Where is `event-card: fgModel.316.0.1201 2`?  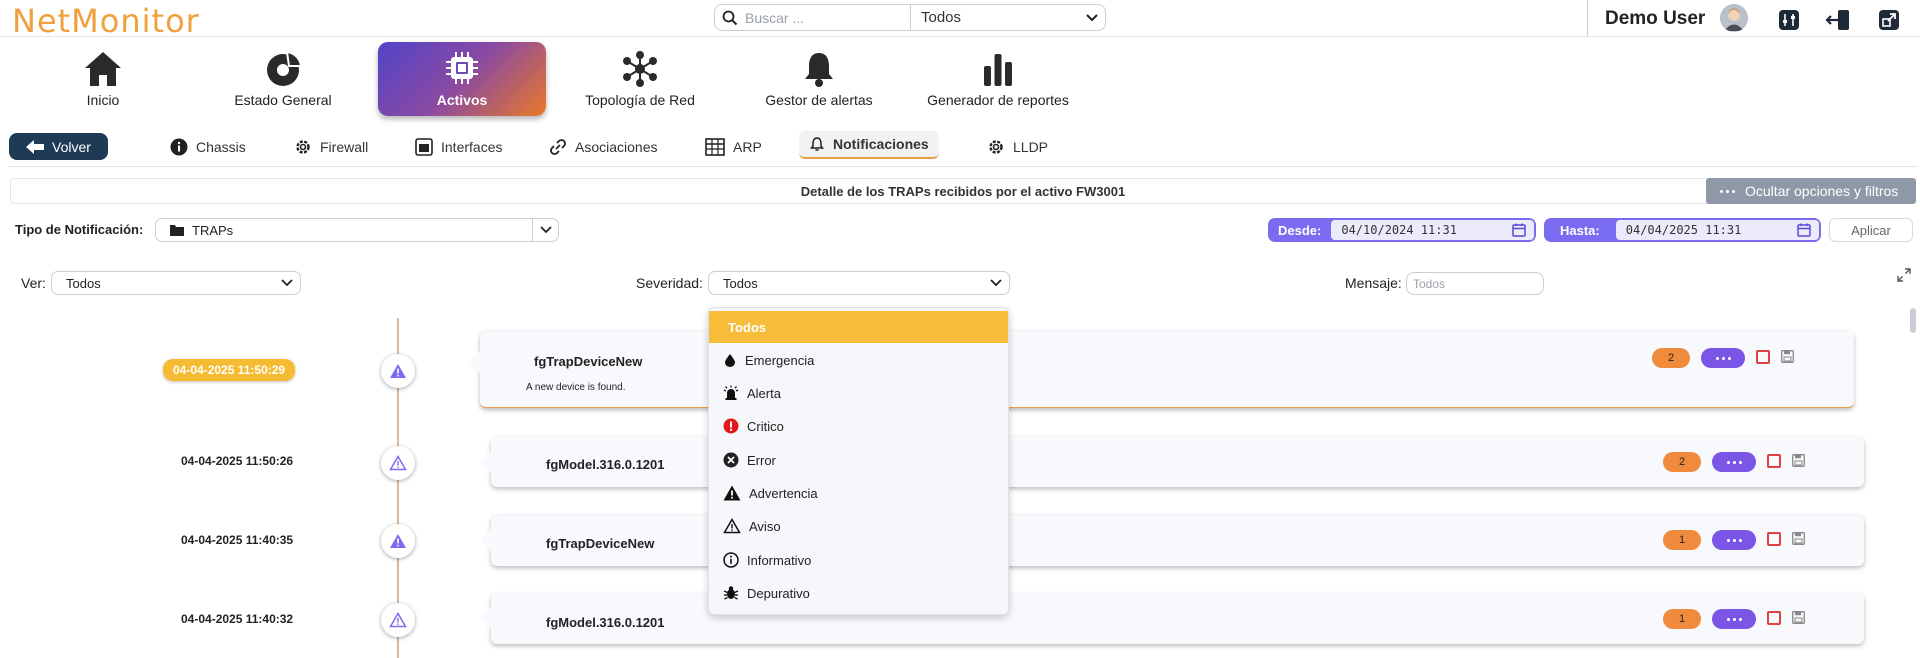 event-card: fgModel.316.0.1201 2 is located at coordinates (1172, 462).